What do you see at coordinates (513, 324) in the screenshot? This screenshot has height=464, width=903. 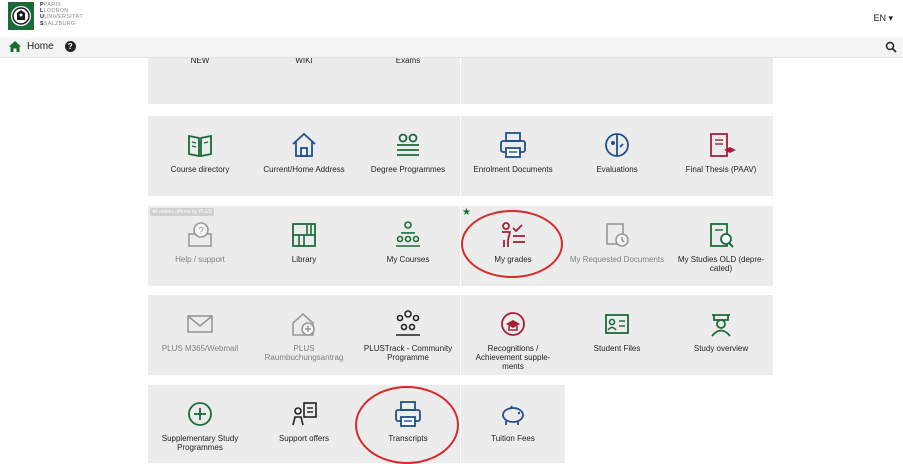 I see `recognition-icon` at bounding box center [513, 324].